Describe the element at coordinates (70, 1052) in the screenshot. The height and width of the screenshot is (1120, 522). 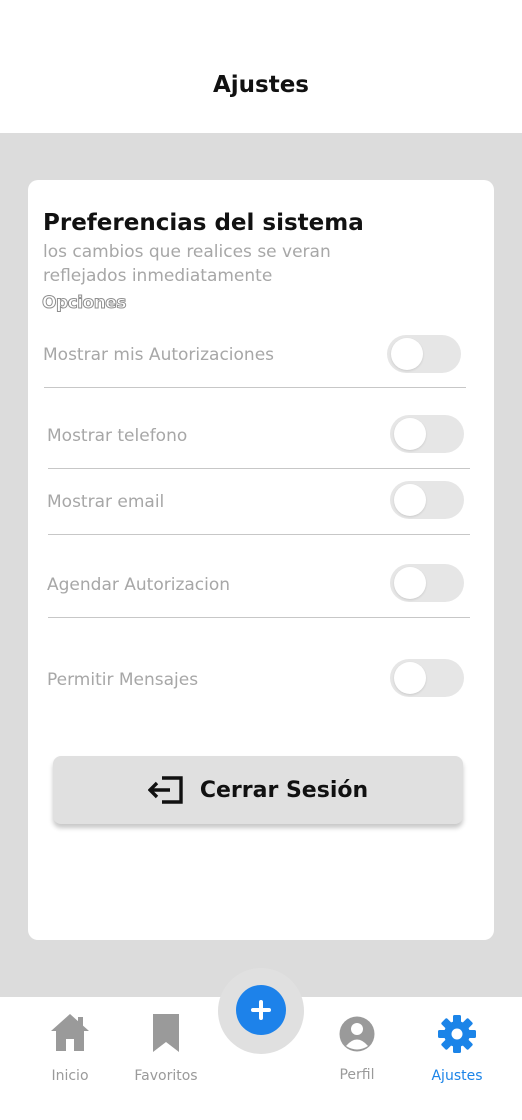
I see `tab-inicio: Inicio` at that location.